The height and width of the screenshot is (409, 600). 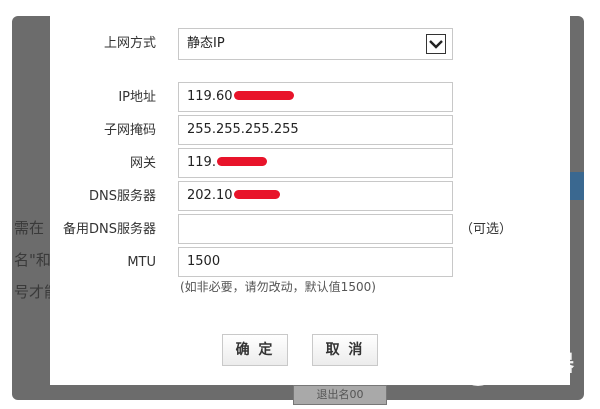 What do you see at coordinates (141, 262) in the screenshot?
I see `mtu-label: MTU` at bounding box center [141, 262].